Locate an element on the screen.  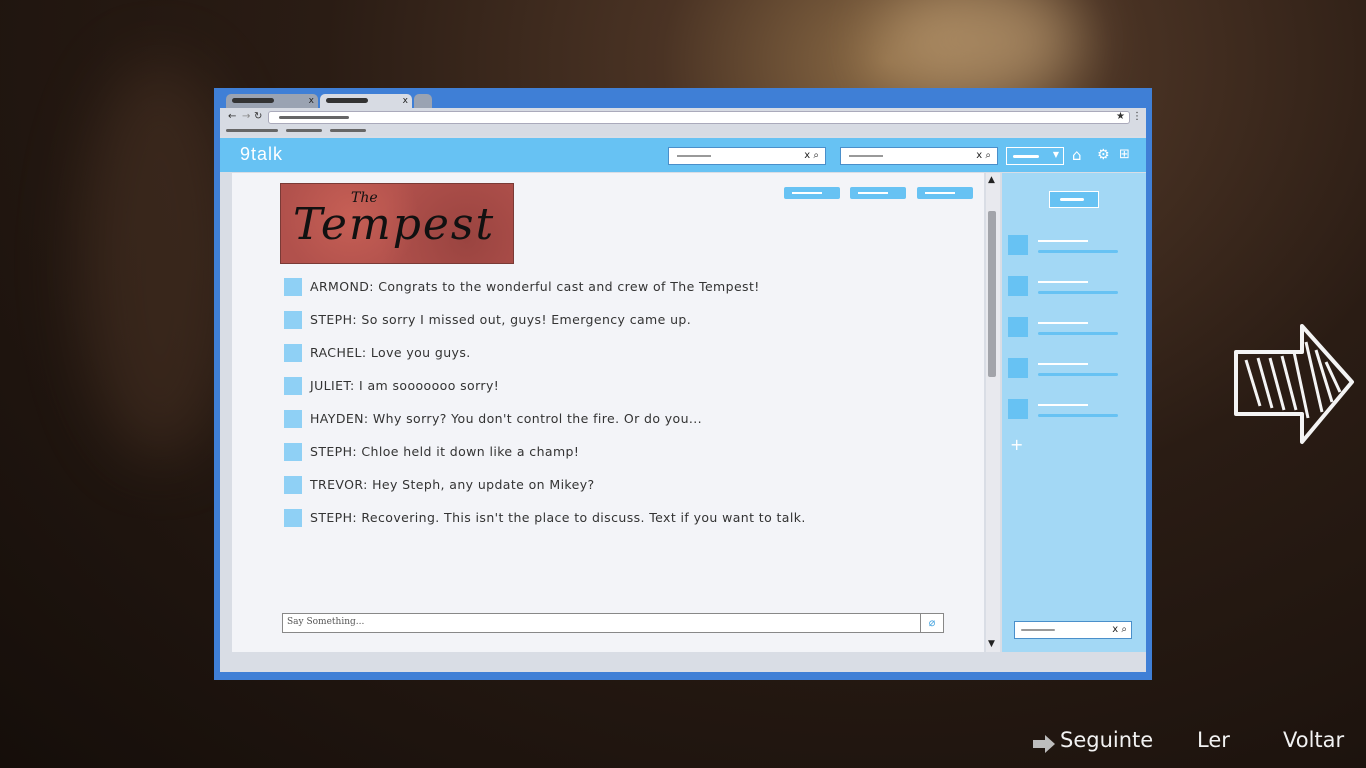
header-dropdown: ▼ is located at coordinates (1035, 156).